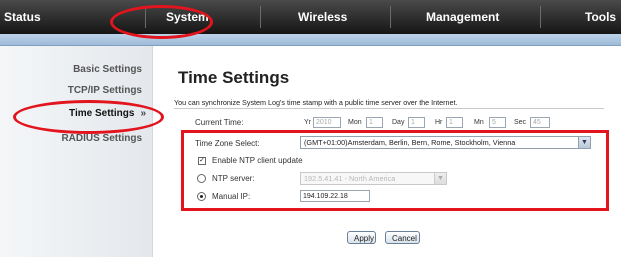  Describe the element at coordinates (497, 122) in the screenshot. I see `minute-input` at that location.